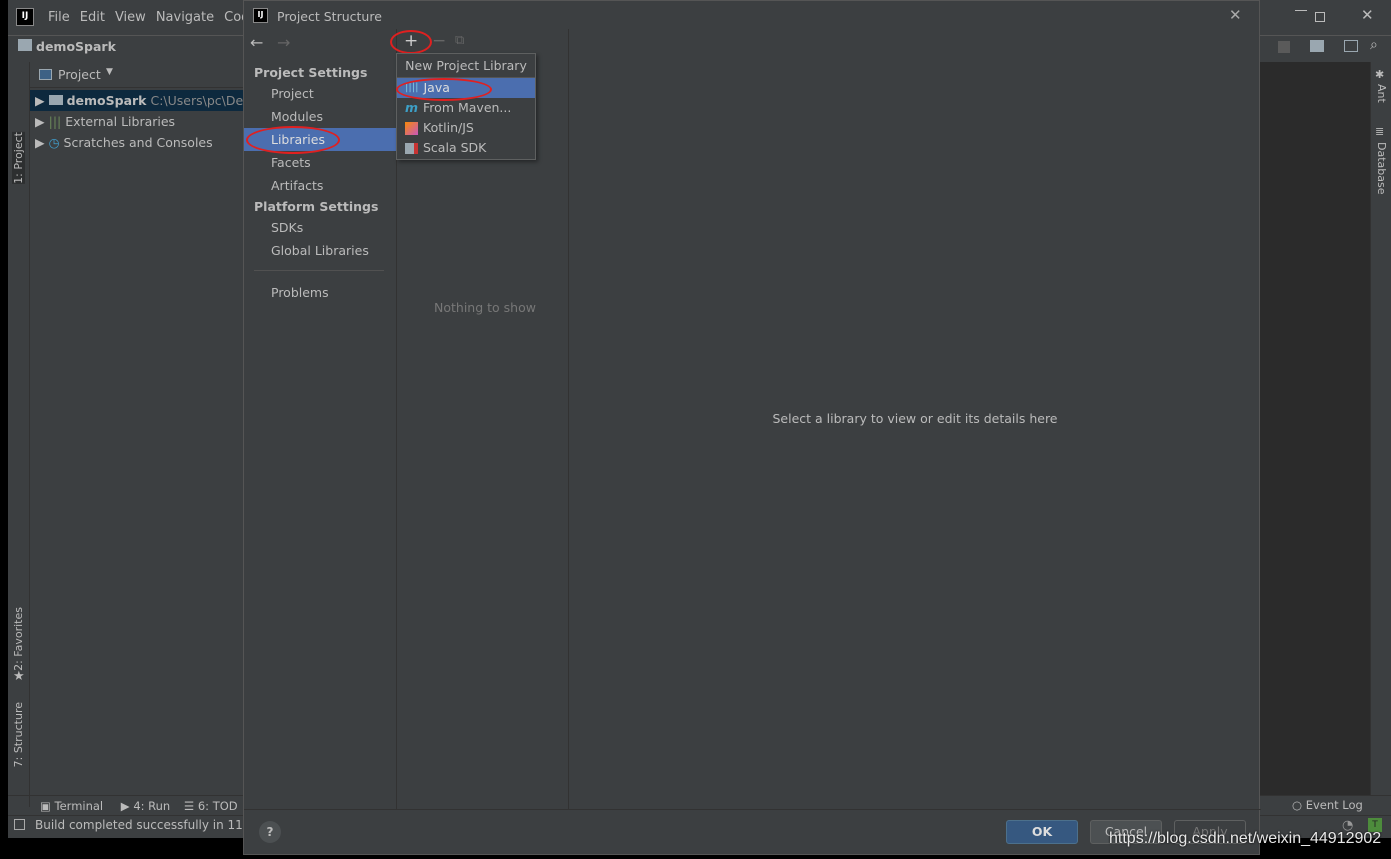  Describe the element at coordinates (459, 40) in the screenshot. I see `copy-button: ⧉` at that location.